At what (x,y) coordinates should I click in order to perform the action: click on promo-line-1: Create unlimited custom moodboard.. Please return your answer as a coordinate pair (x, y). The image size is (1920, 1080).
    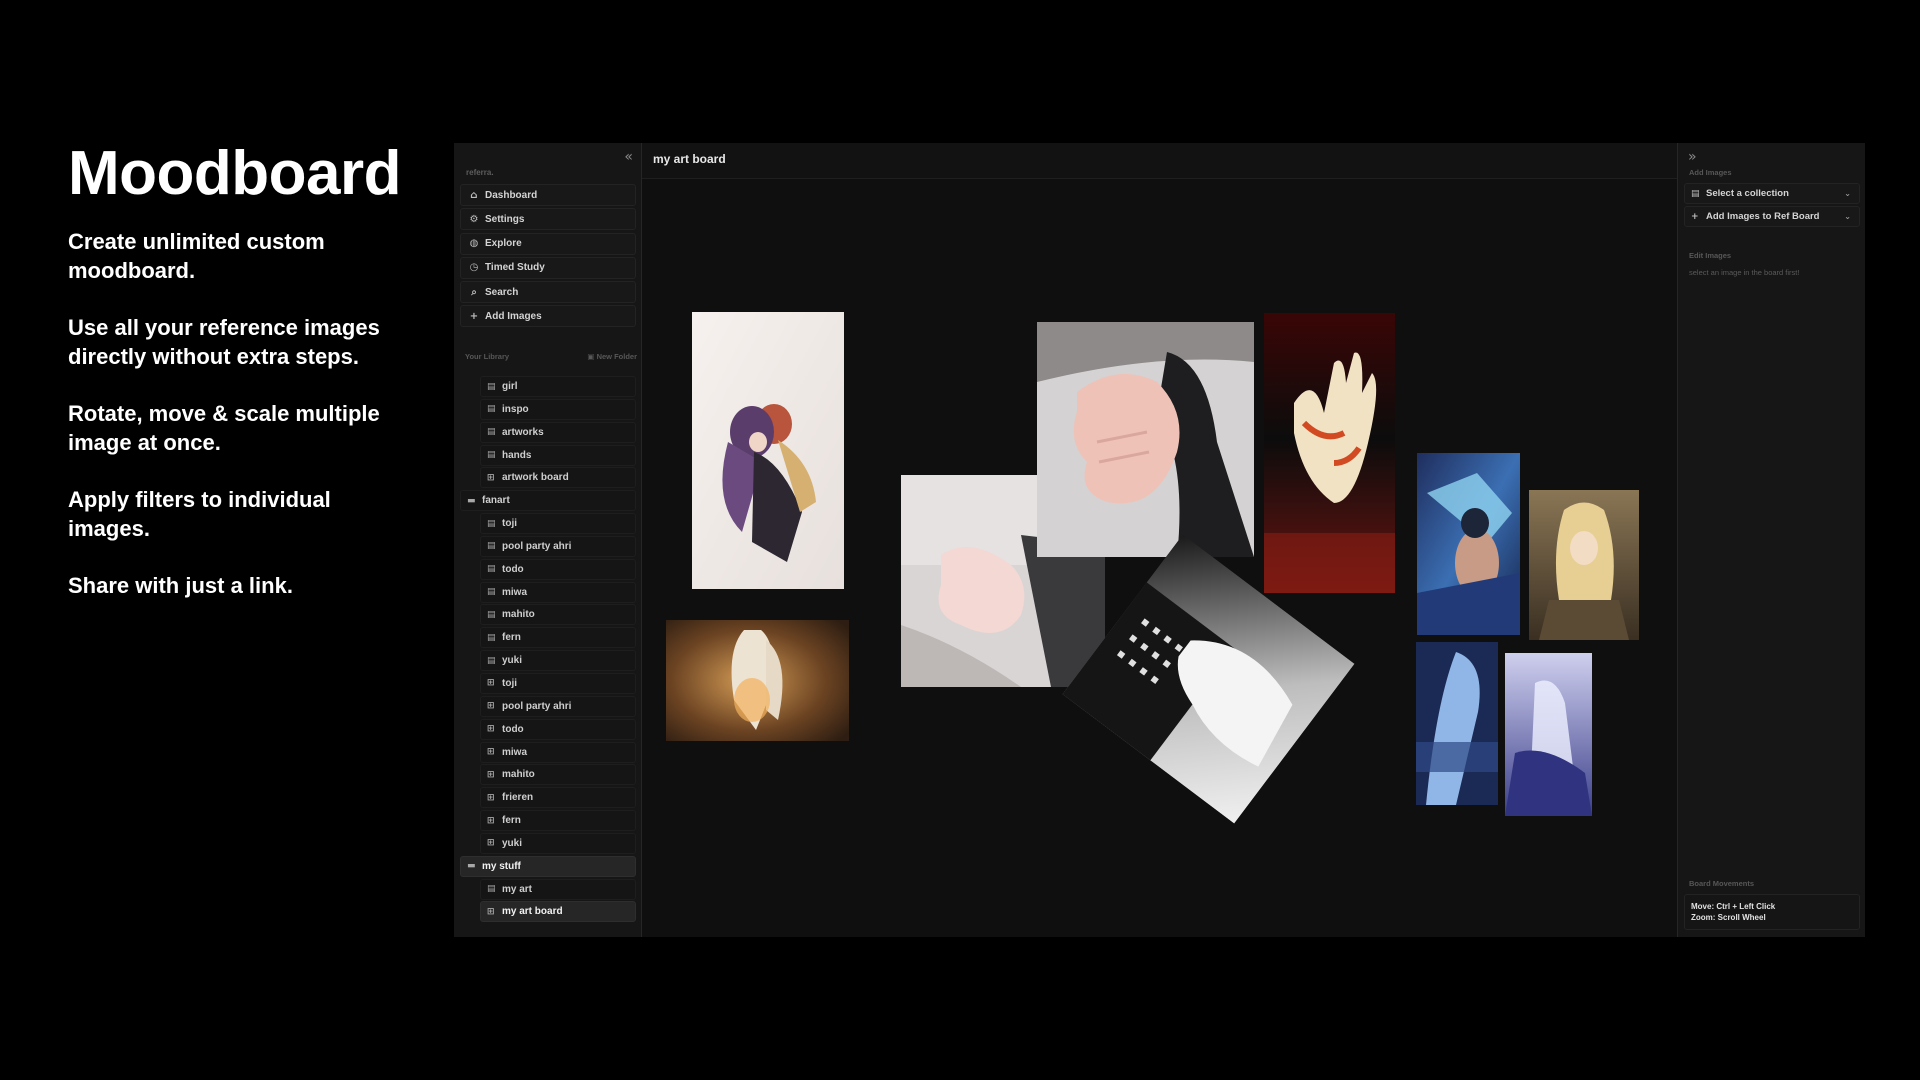
    Looking at the image, I should click on (196, 256).